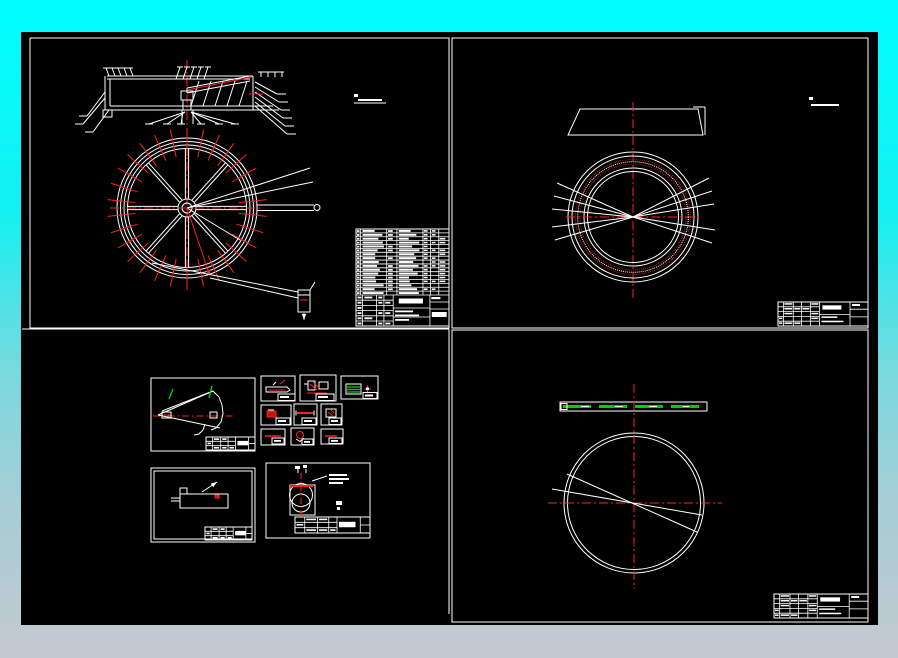 The image size is (898, 658). What do you see at coordinates (824, 101) in the screenshot?
I see `tr-annotation-note` at bounding box center [824, 101].